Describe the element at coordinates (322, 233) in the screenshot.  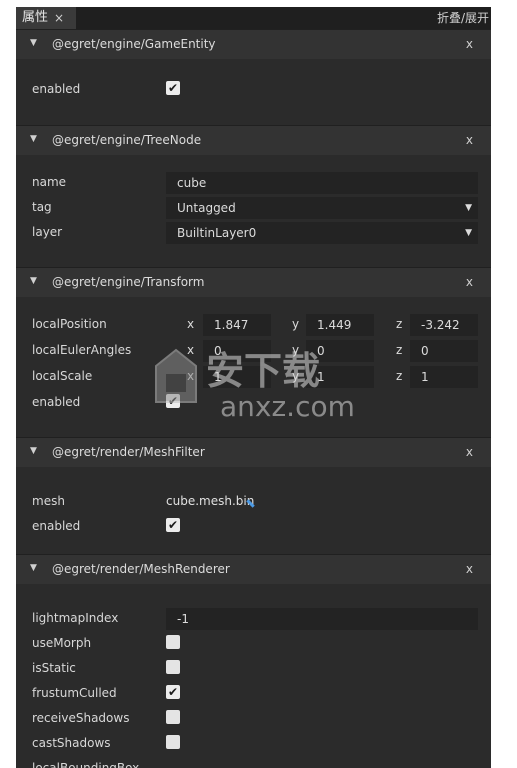
I see `layer-dropdown: BuiltinLayer0 ▼` at that location.